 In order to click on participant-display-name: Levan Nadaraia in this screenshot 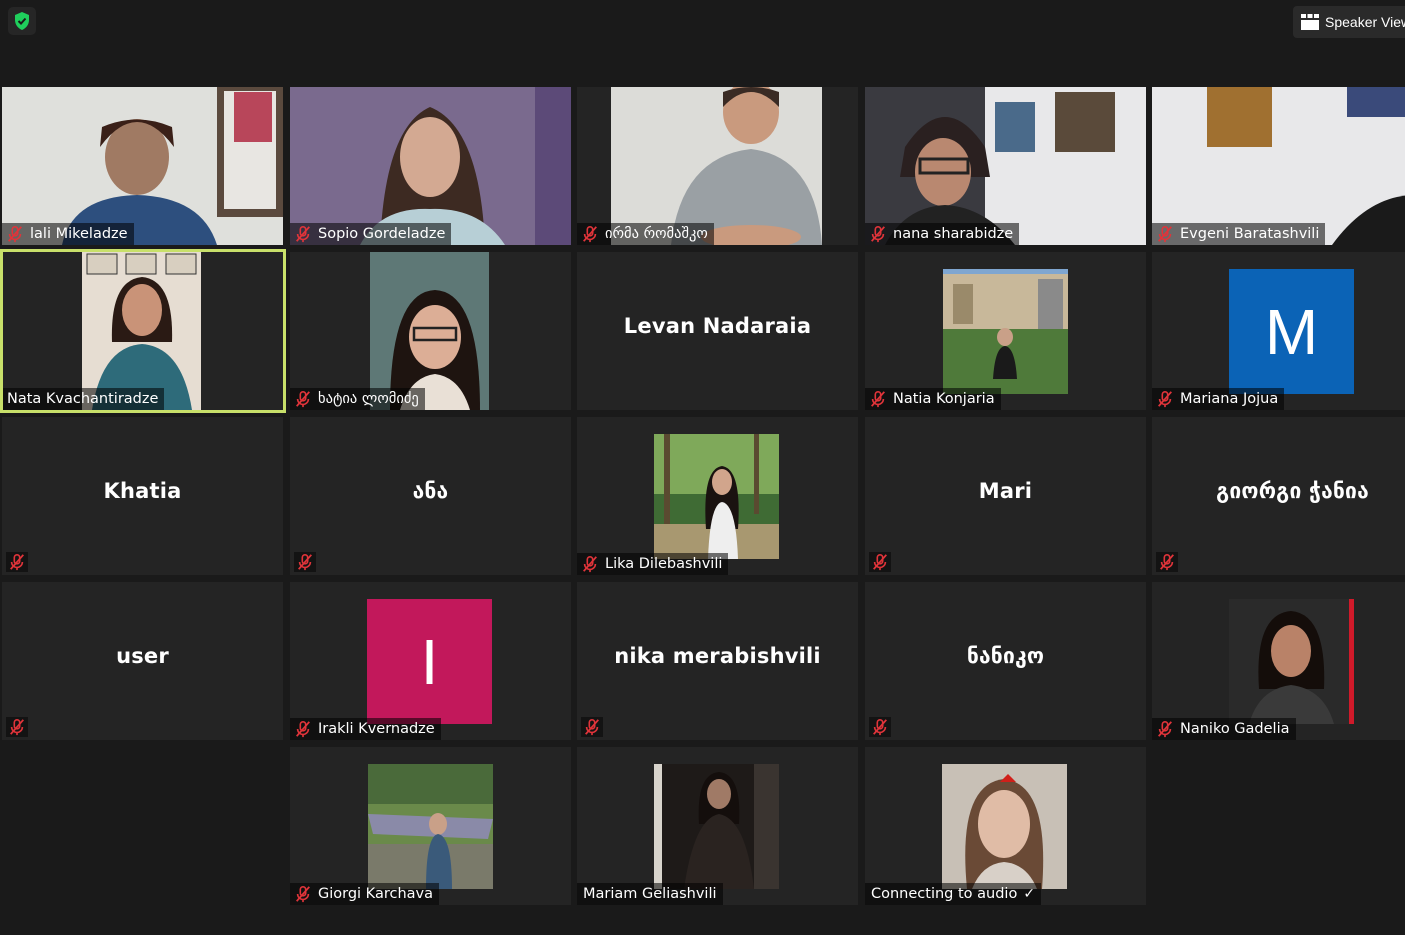, I will do `click(717, 326)`.